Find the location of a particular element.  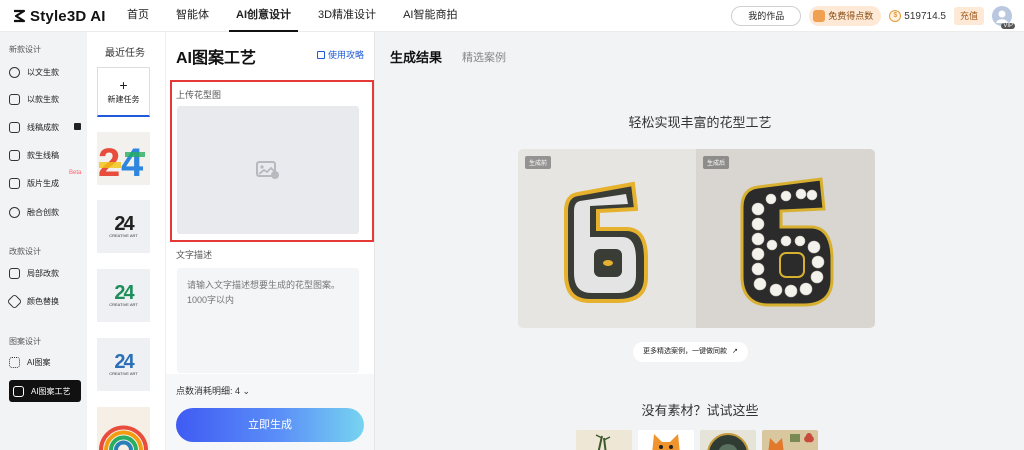

nav-ai-creative-design: AI创意设计 is located at coordinates (263, 16).